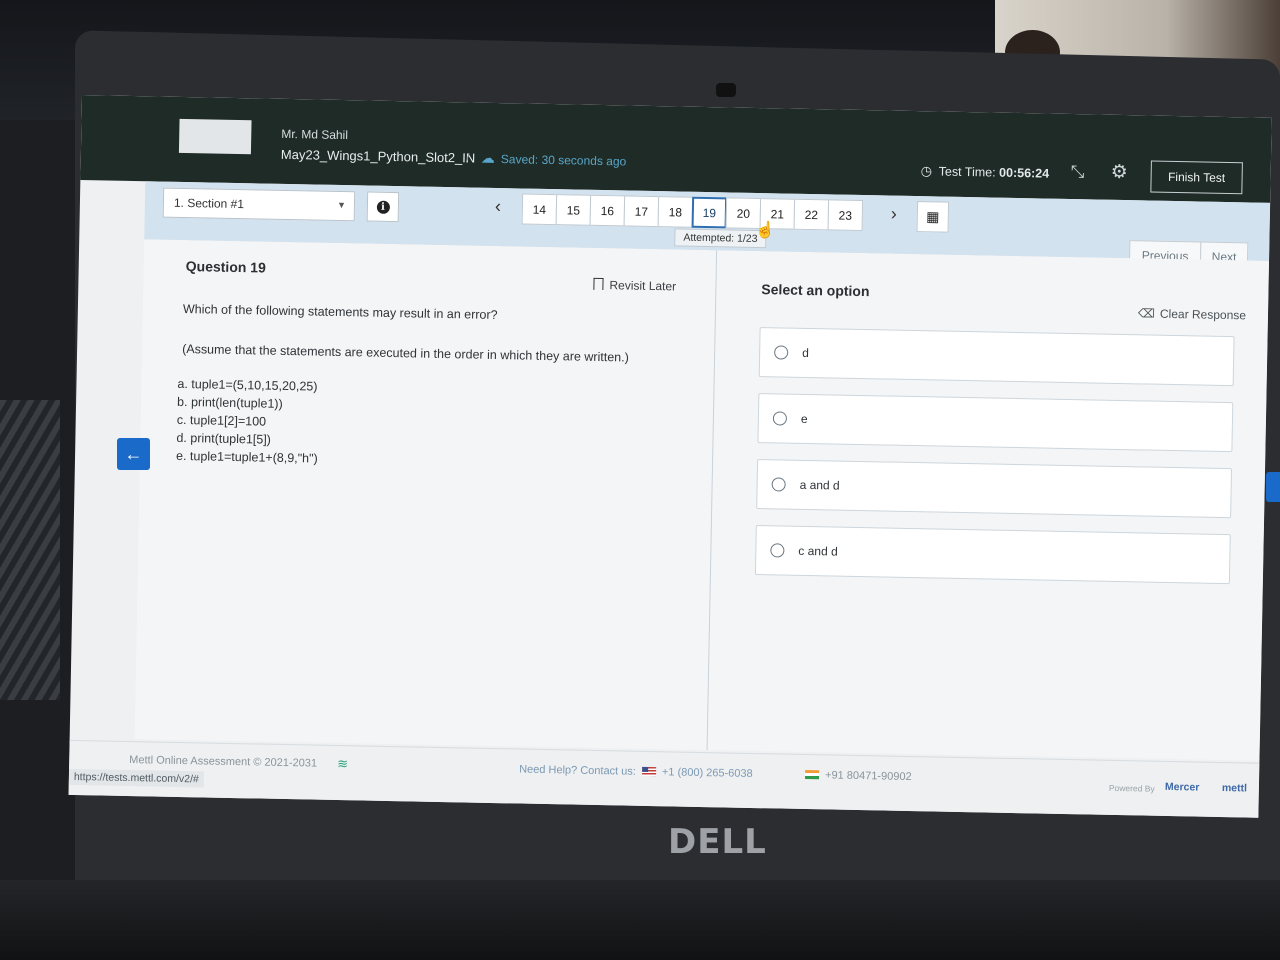  What do you see at coordinates (675, 212) in the screenshot?
I see `question-number: 18` at bounding box center [675, 212].